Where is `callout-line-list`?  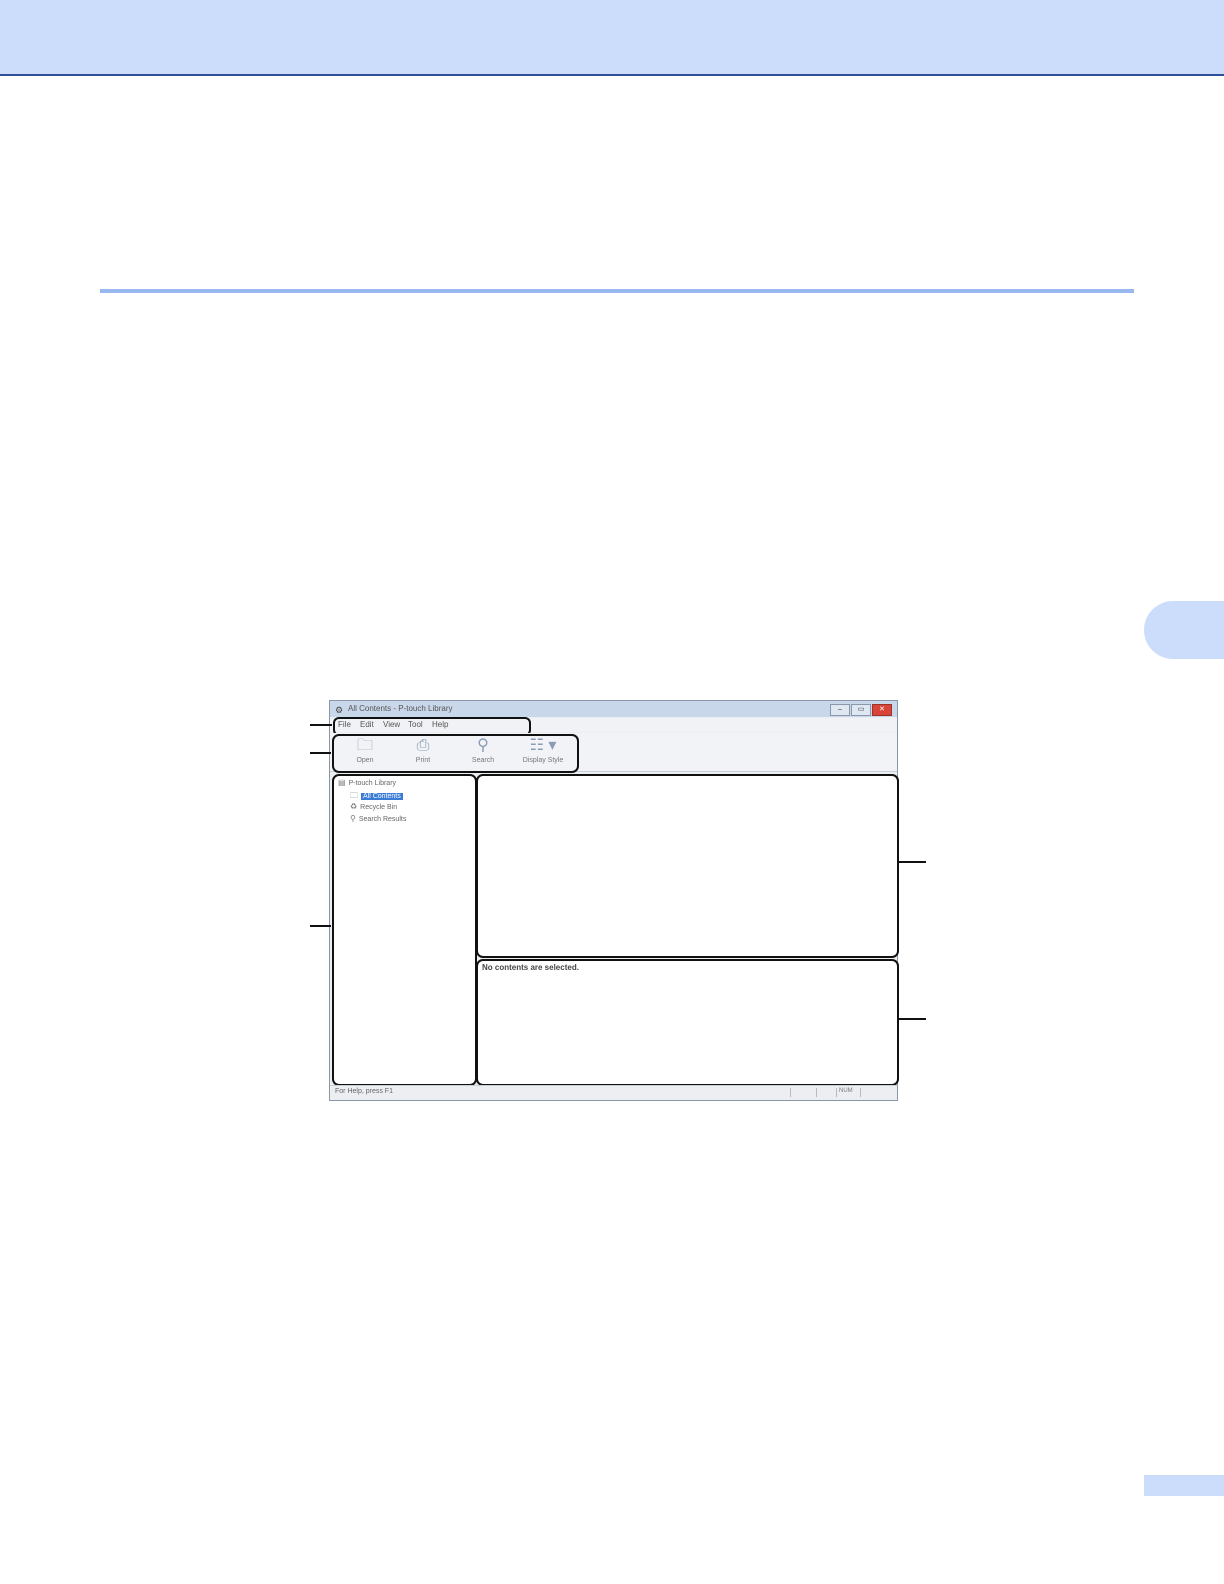 callout-line-list is located at coordinates (912, 862).